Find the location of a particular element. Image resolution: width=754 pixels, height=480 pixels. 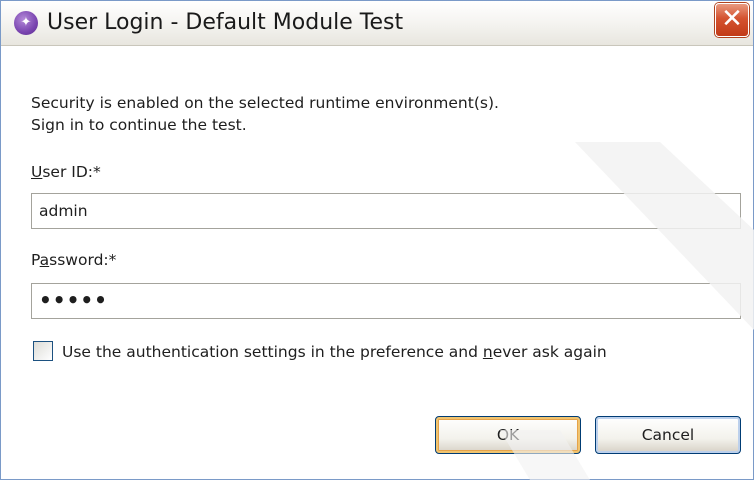

never-ask-mnemonic: n is located at coordinates (487, 352).